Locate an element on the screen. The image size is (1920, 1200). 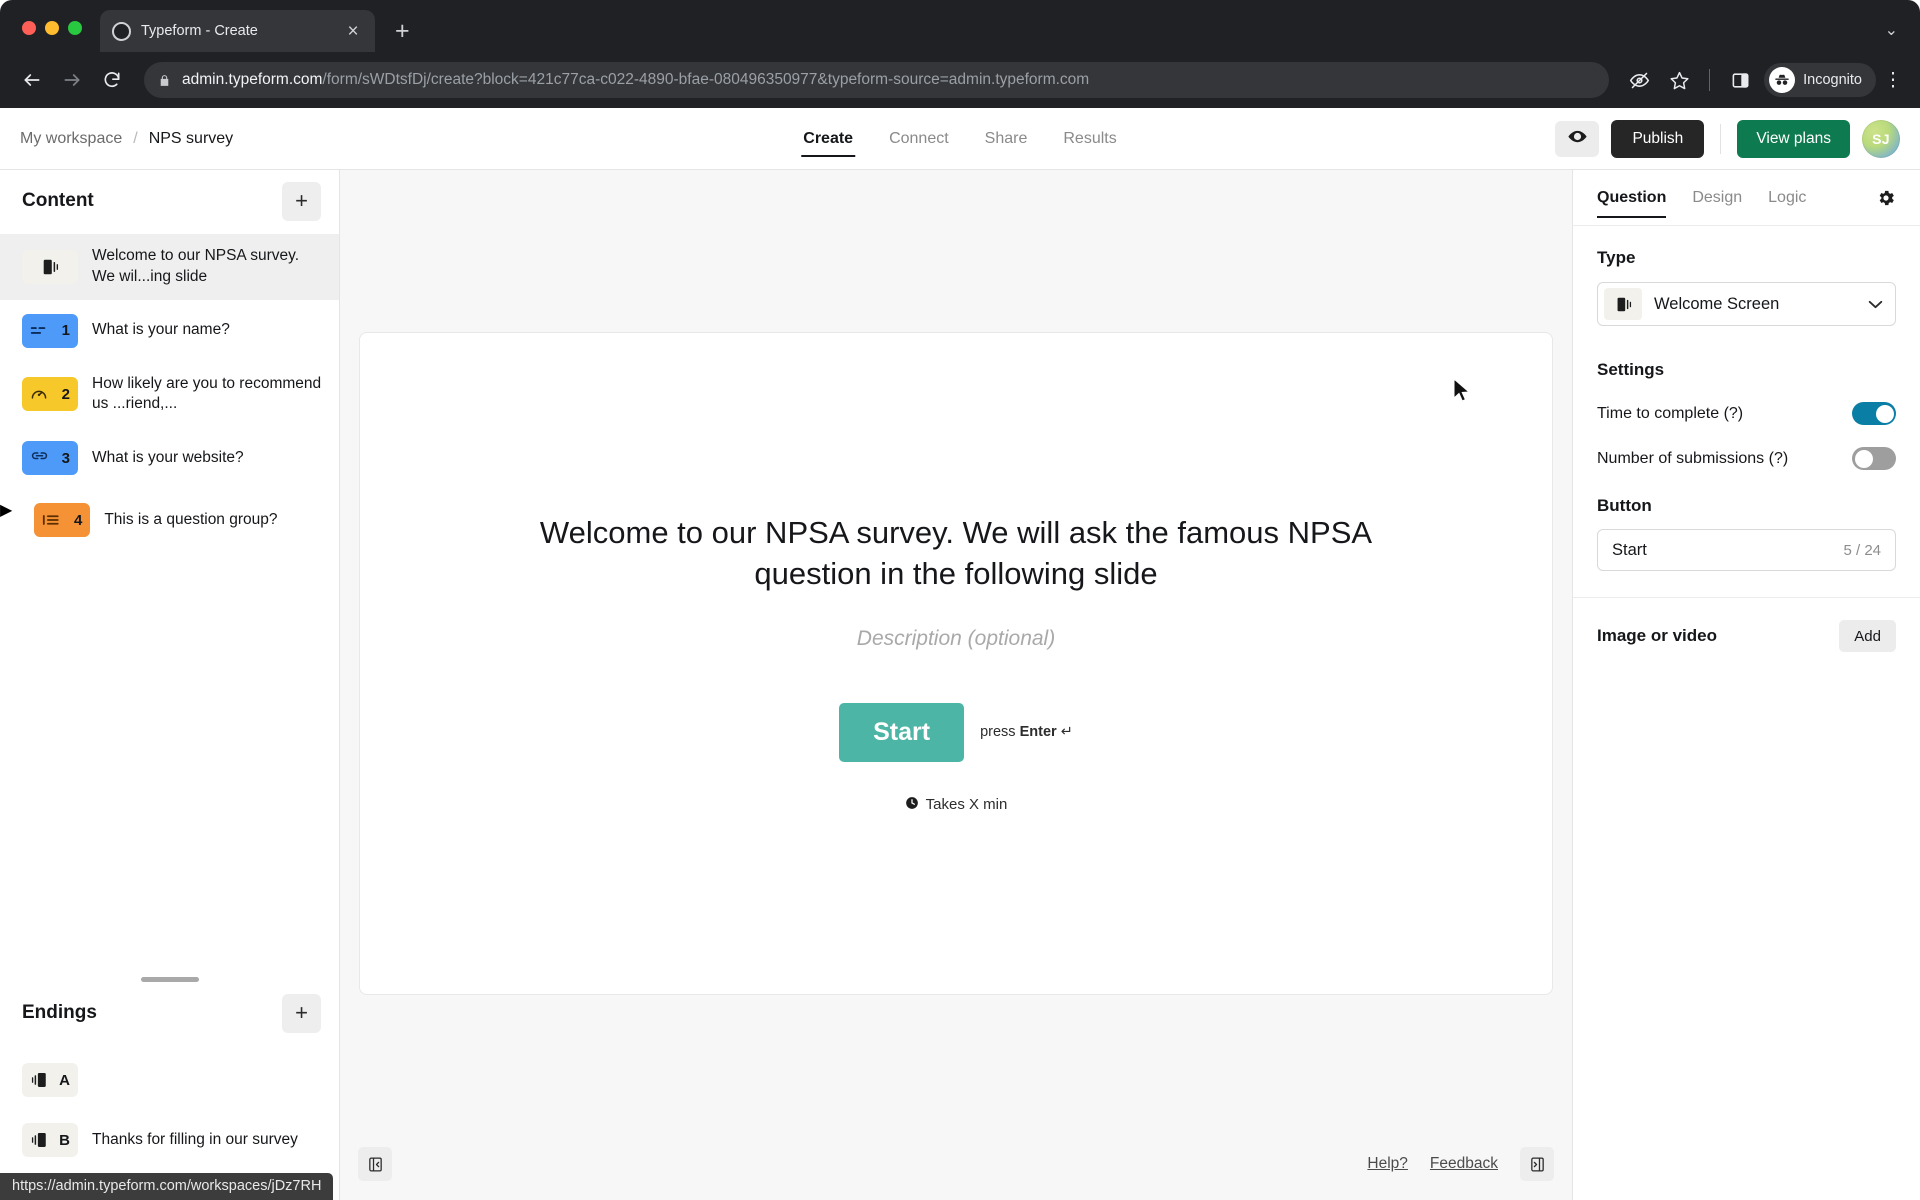
question-group-icon is located at coordinates (51, 520).